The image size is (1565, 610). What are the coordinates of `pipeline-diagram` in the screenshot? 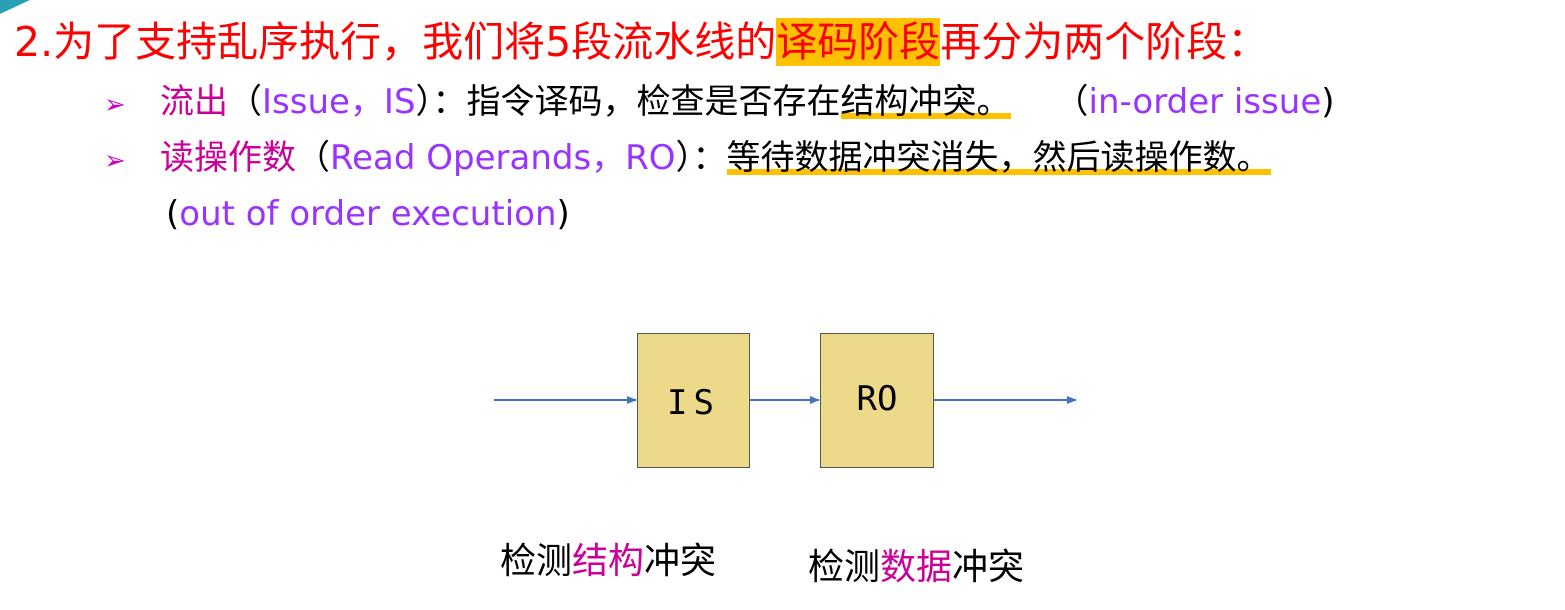 It's located at (785, 400).